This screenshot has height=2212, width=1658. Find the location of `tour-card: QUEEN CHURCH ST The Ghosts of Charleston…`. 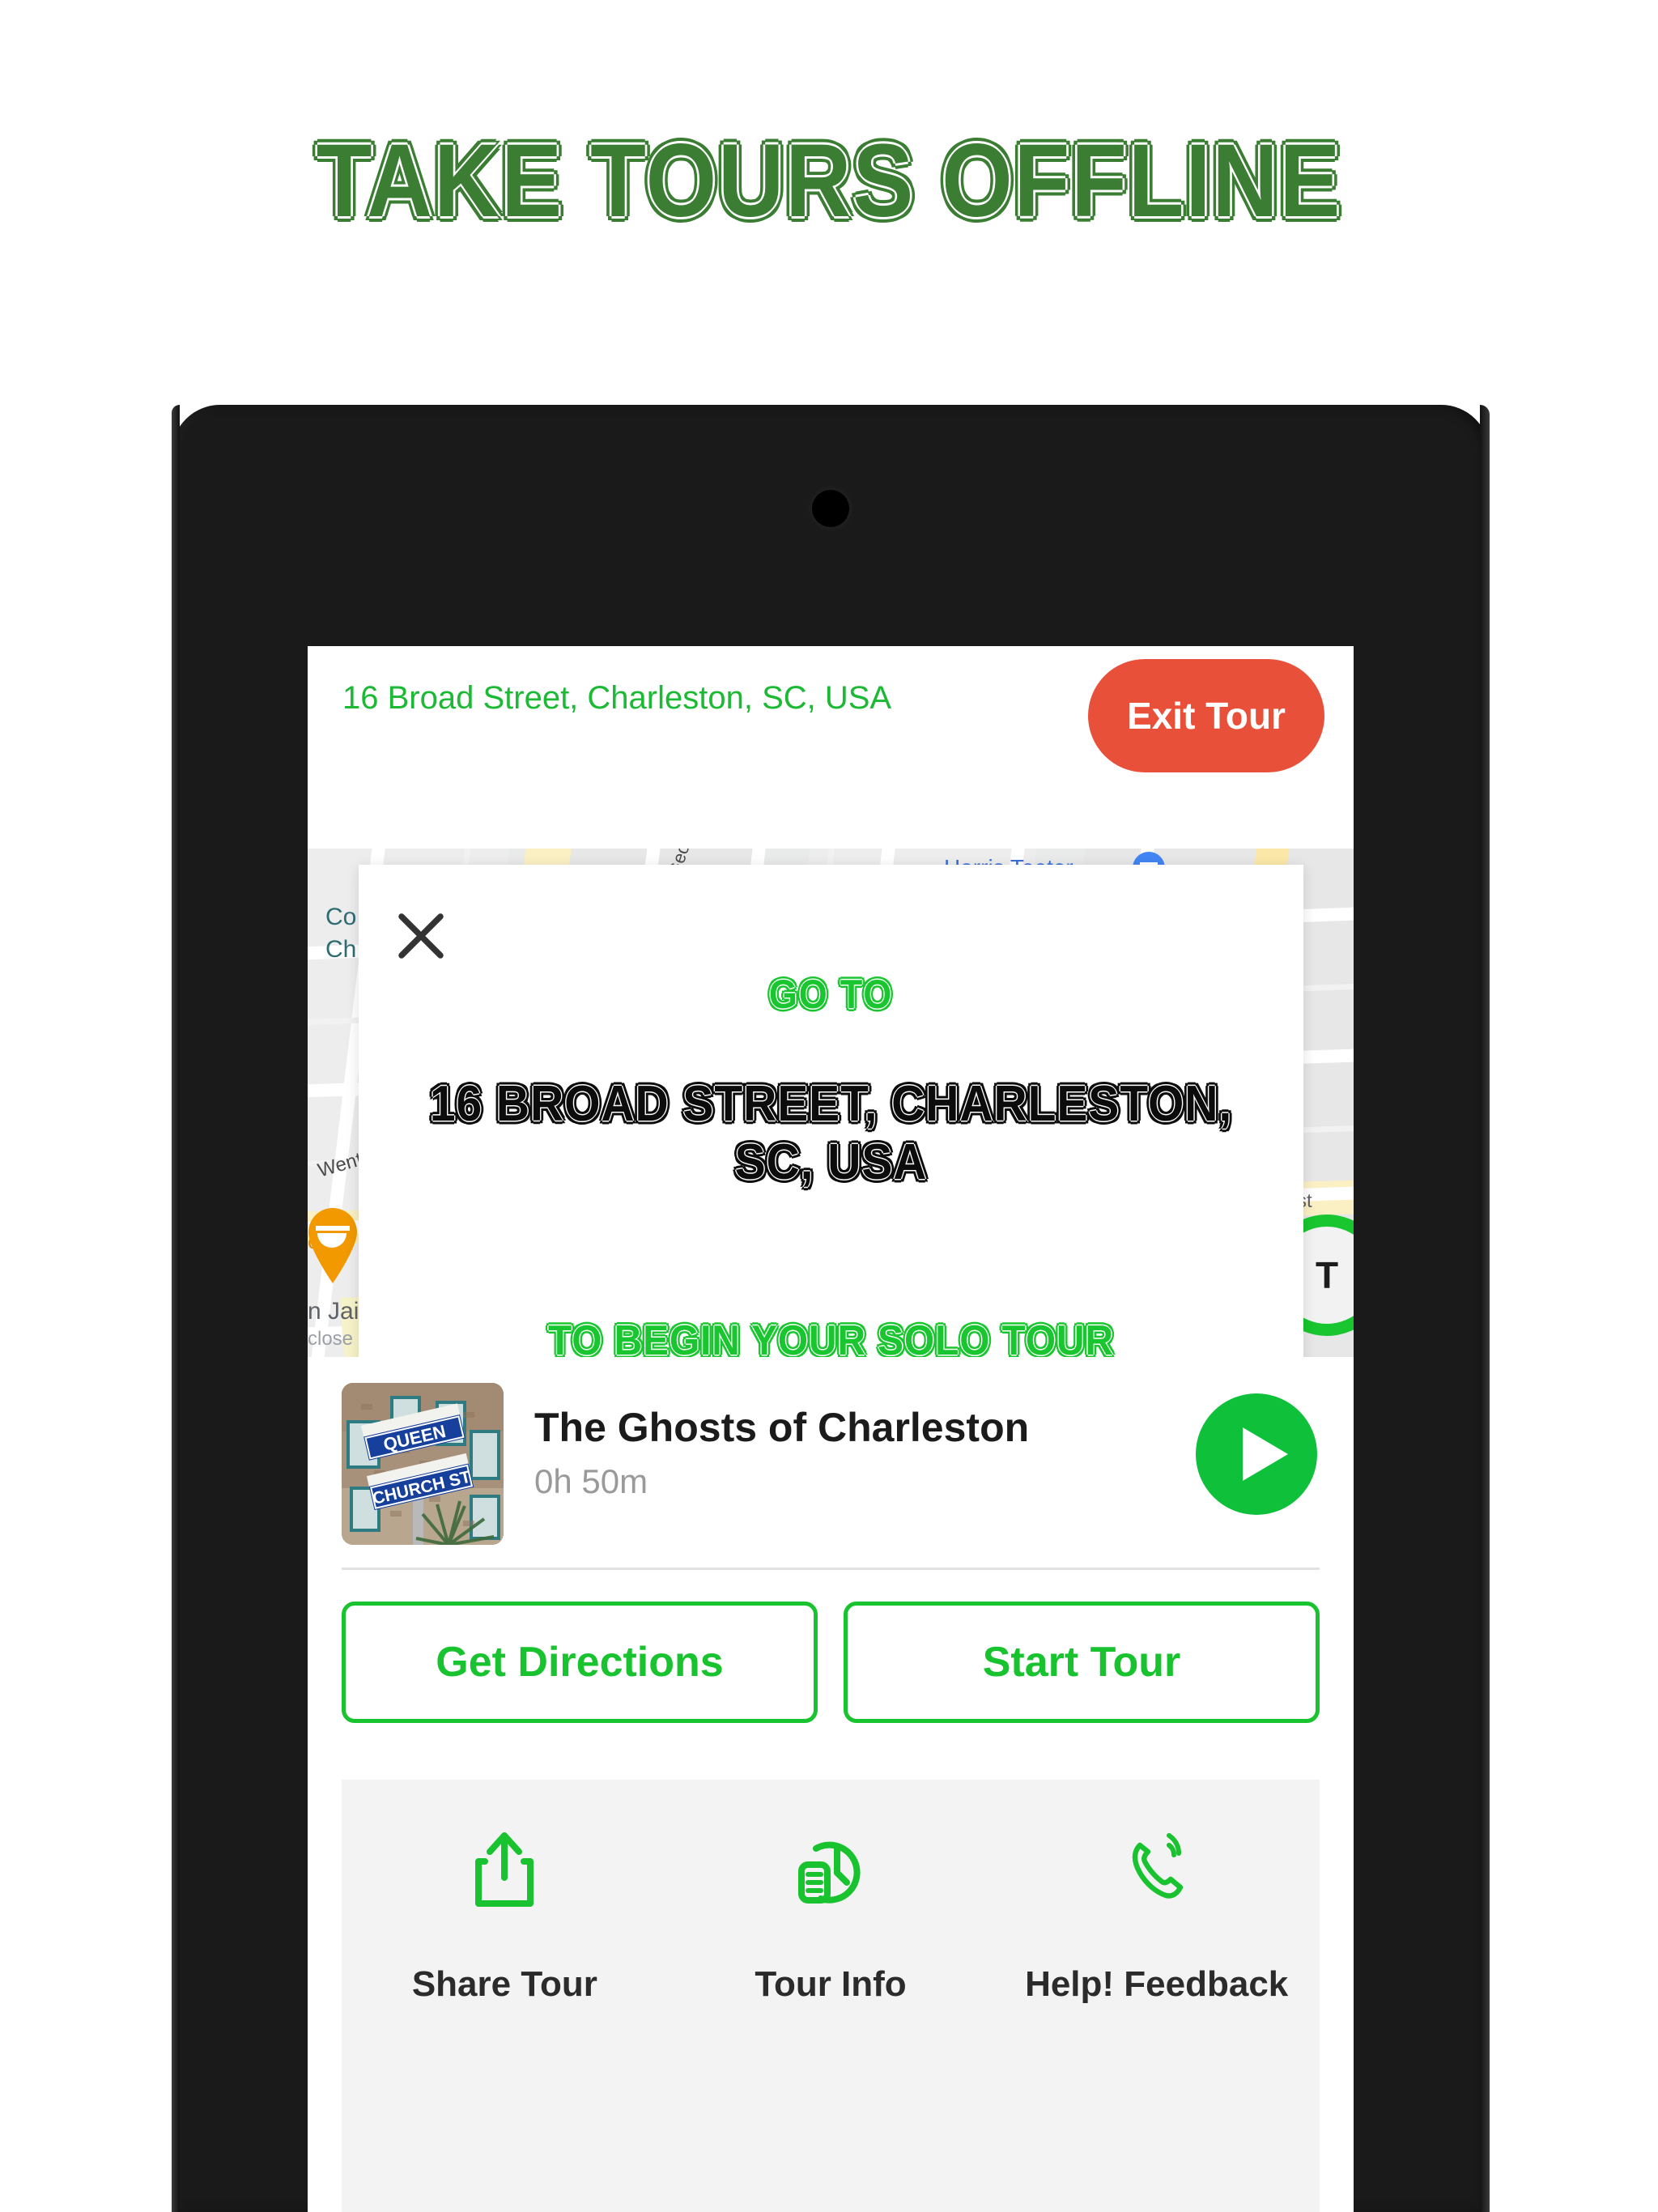

tour-card: QUEEN CHURCH ST The Ghosts of Charleston… is located at coordinates (831, 1463).